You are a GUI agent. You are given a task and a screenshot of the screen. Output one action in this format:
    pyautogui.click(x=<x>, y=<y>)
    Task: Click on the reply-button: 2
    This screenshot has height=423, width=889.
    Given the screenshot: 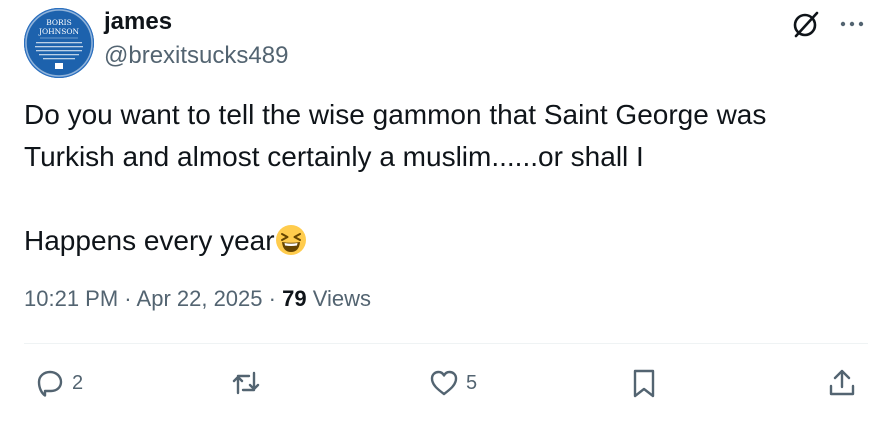 What is the action you would take?
    pyautogui.click(x=58, y=383)
    